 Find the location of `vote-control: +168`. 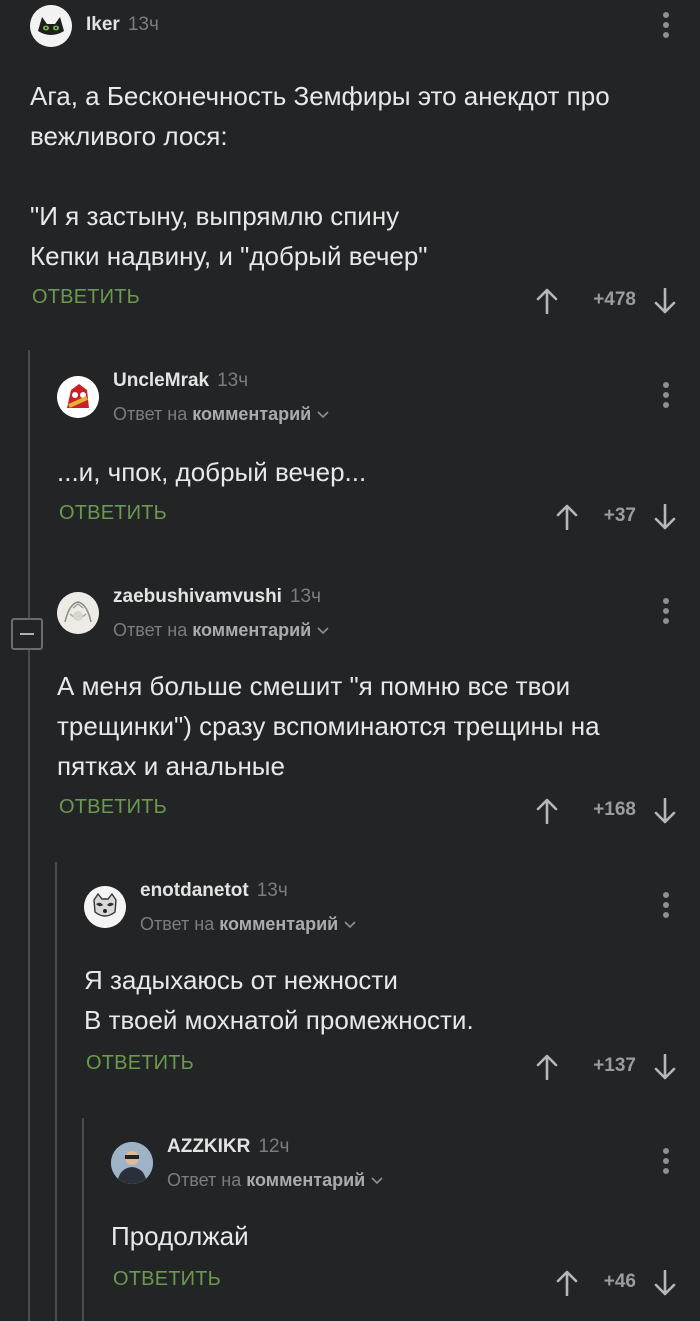

vote-control: +168 is located at coordinates (606, 810).